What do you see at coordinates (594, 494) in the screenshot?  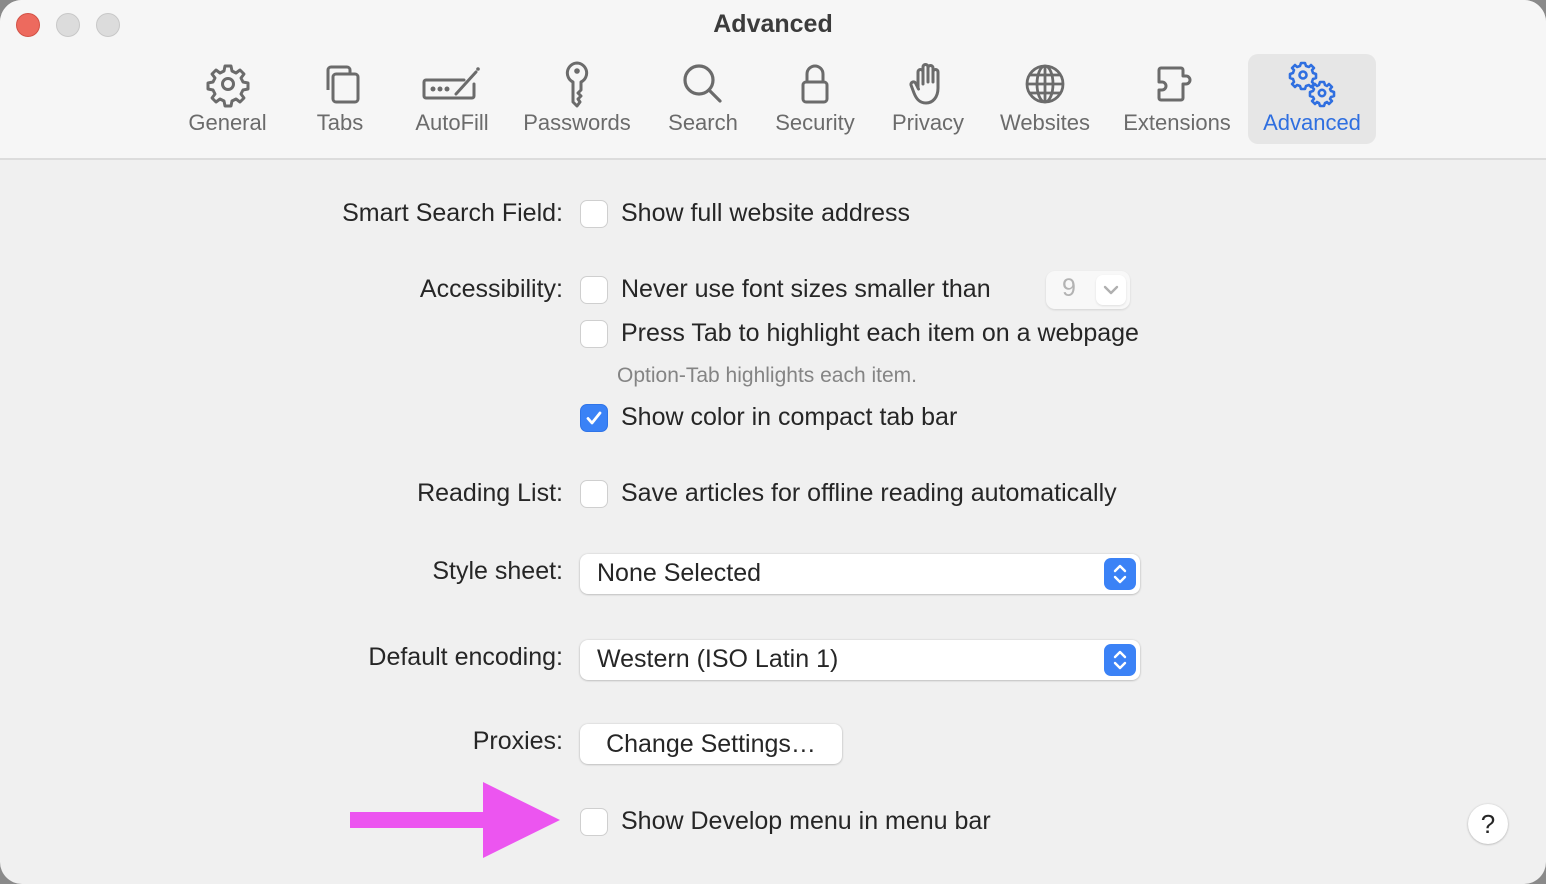 I see `offline-reading-checkbox` at bounding box center [594, 494].